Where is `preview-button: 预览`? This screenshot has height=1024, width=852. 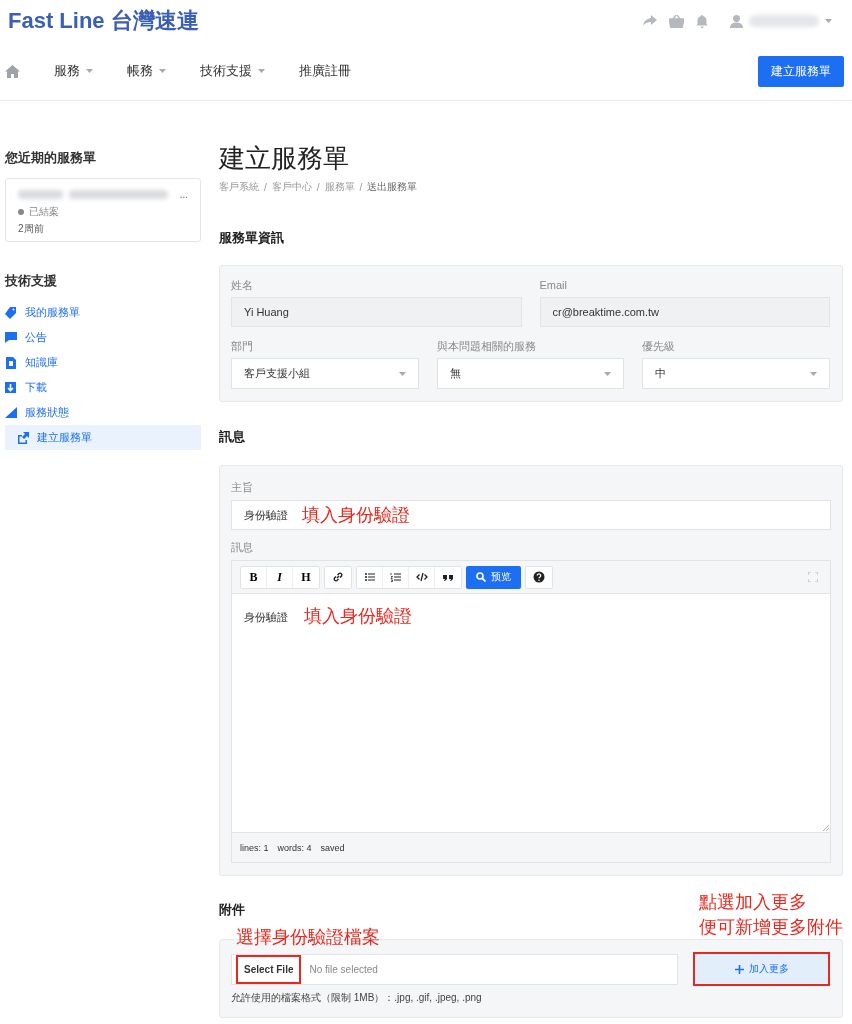 preview-button: 预览 is located at coordinates (493, 577).